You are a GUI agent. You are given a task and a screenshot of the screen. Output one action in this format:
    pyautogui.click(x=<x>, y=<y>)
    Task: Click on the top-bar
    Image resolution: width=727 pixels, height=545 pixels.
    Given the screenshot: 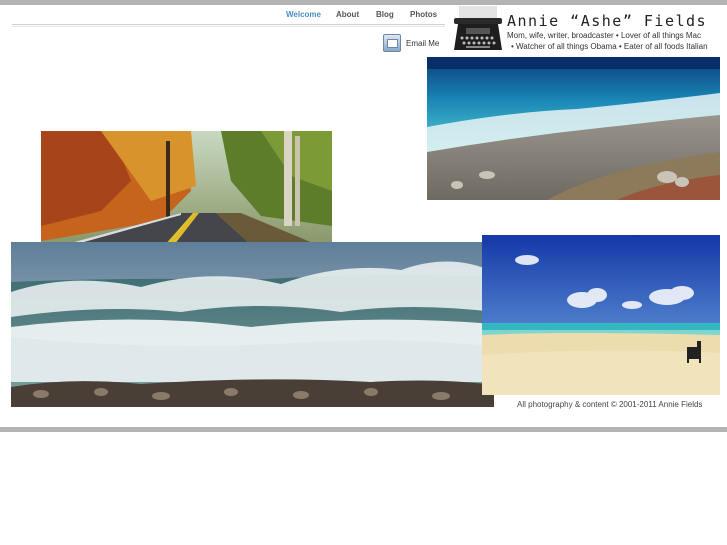 What is the action you would take?
    pyautogui.click(x=363, y=2)
    